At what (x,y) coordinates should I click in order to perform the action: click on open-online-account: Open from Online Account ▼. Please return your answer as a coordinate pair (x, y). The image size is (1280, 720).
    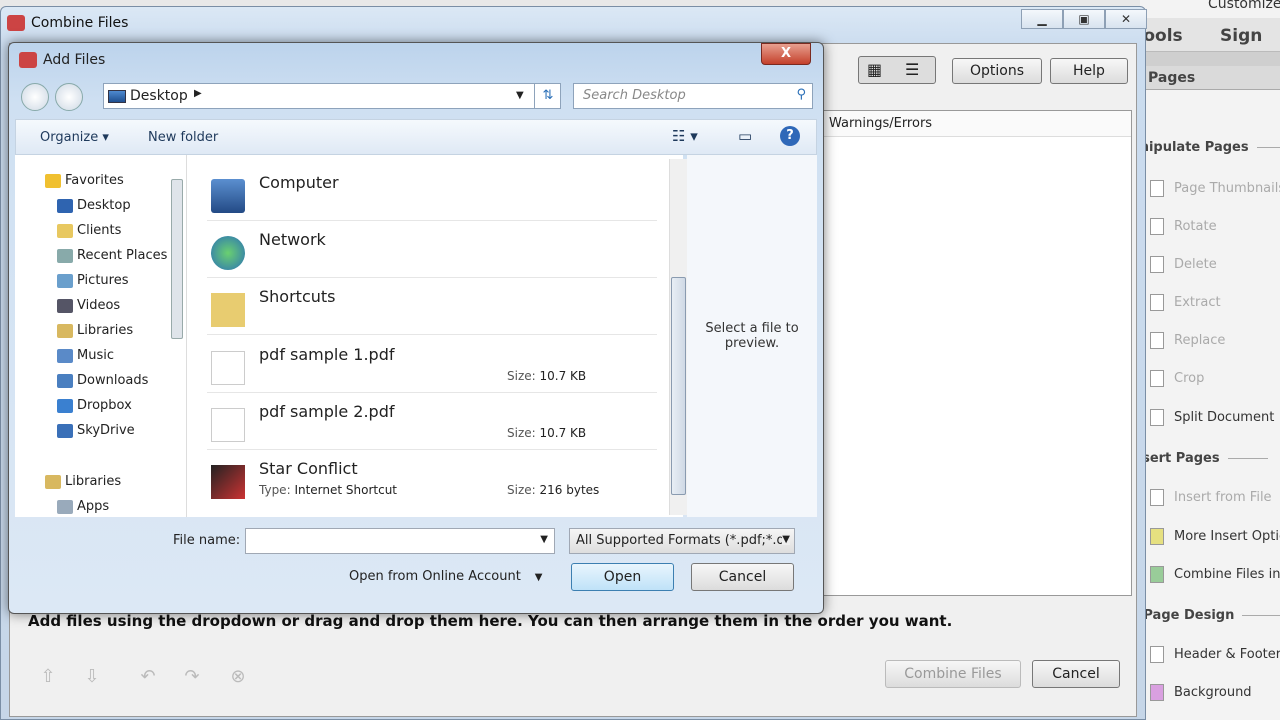
    Looking at the image, I should click on (446, 576).